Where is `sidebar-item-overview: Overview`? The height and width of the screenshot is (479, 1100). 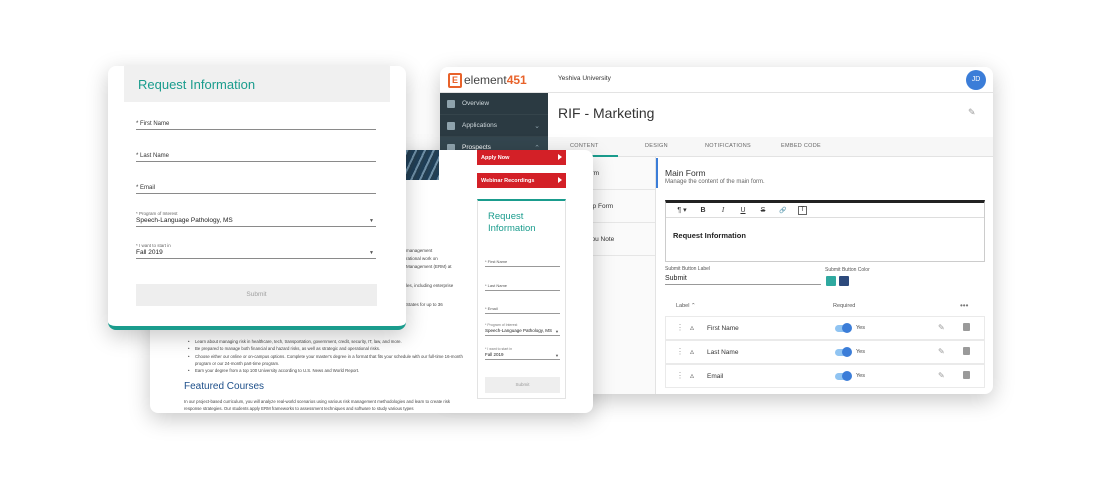 sidebar-item-overview: Overview is located at coordinates (494, 104).